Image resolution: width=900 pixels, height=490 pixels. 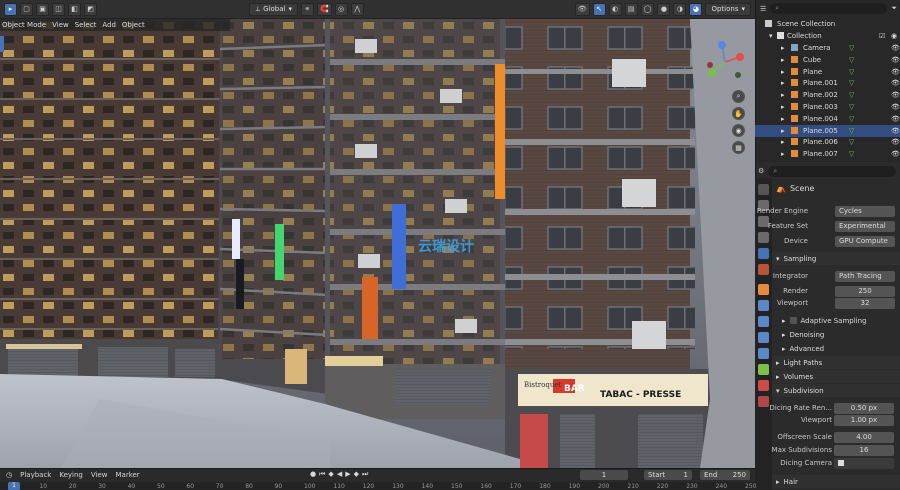 I want to click on options-dropdown: Options ▾, so click(x=728, y=9).